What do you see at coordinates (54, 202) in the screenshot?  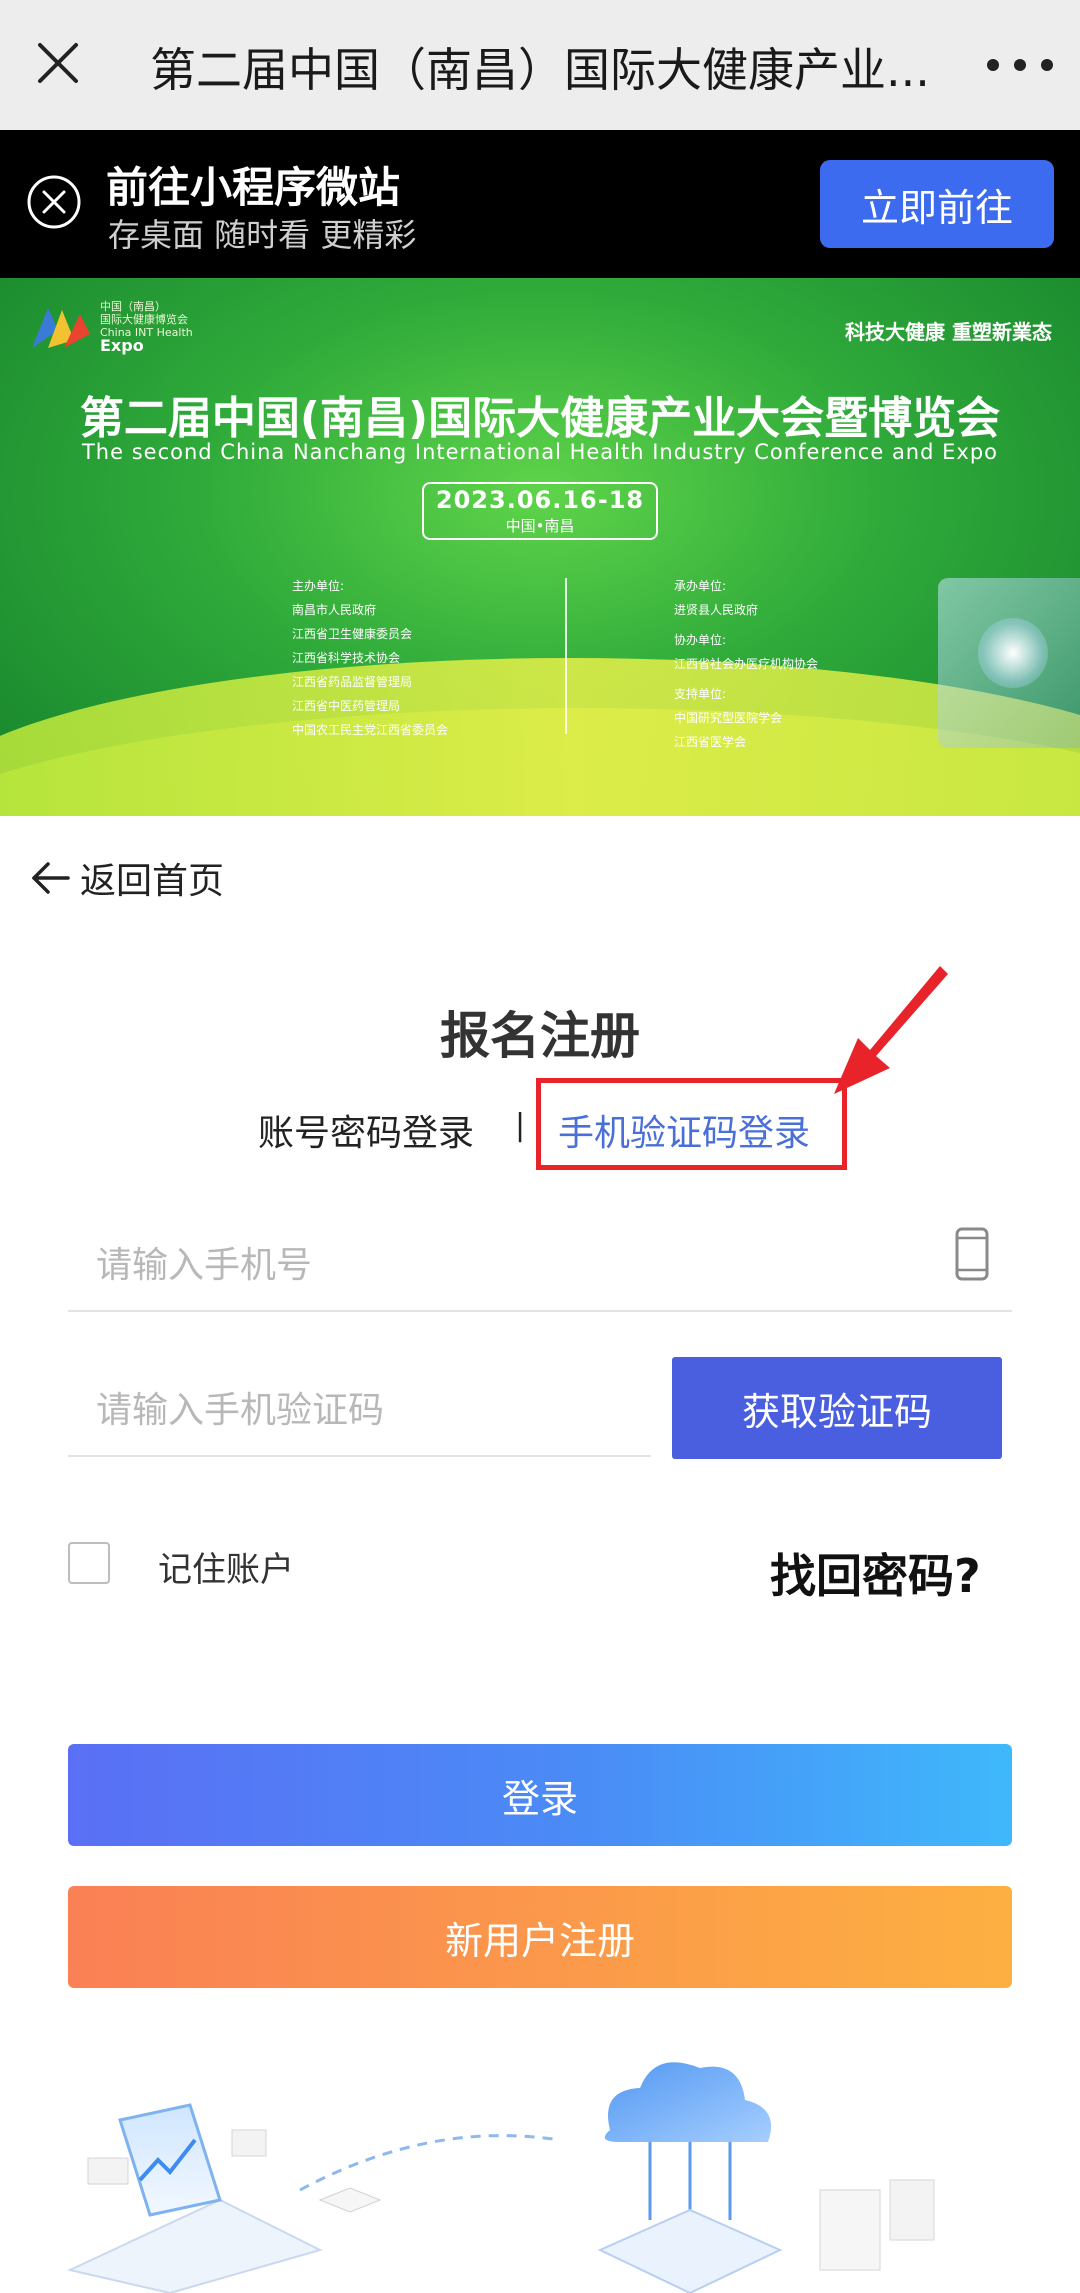 I see `dismiss-icon` at bounding box center [54, 202].